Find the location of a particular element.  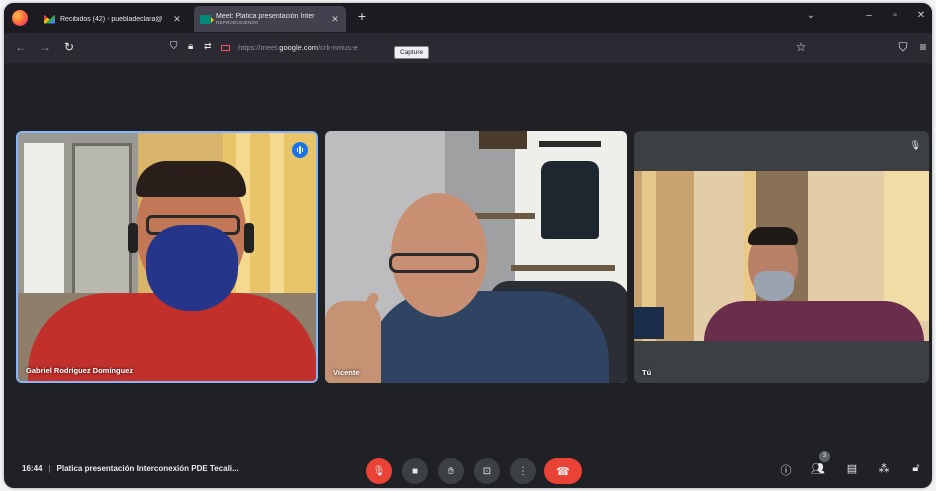

firefox-icon is located at coordinates (20, 18).